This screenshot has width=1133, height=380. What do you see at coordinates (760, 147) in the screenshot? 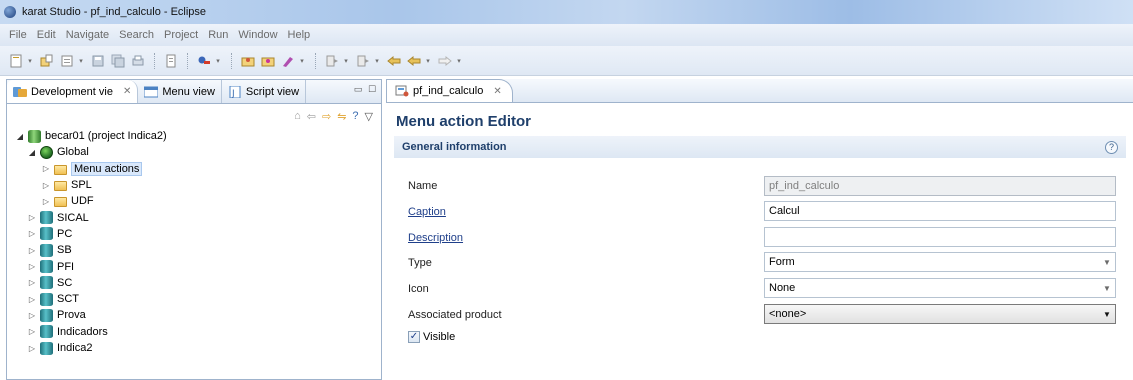
I see `general-information-section: General information ?` at bounding box center [760, 147].